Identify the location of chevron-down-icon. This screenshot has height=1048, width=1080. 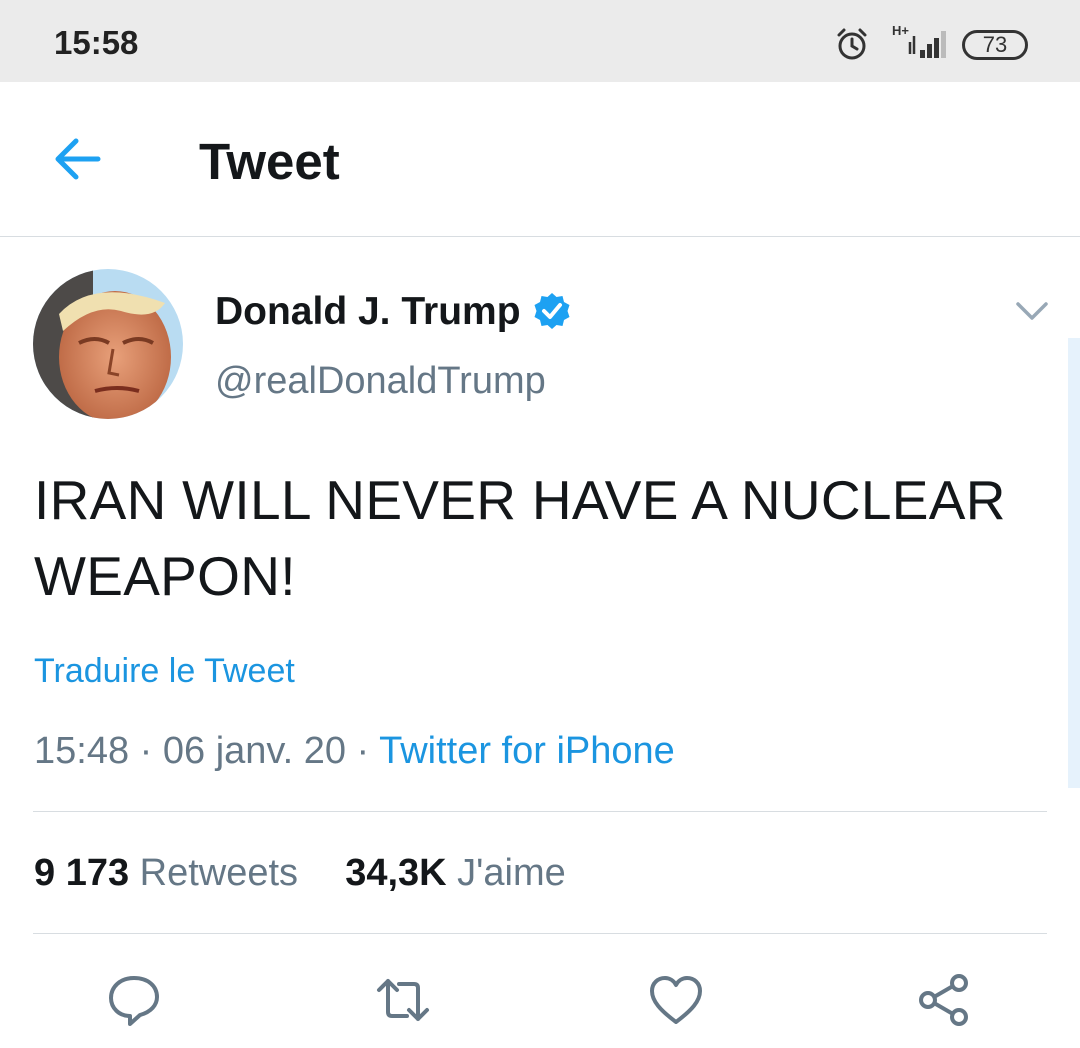
(1032, 311).